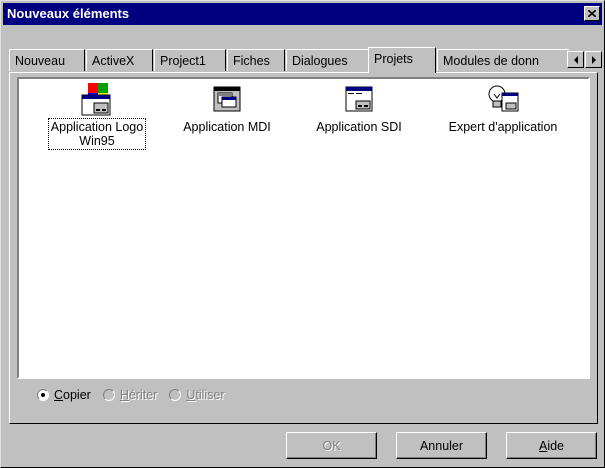 This screenshot has width=605, height=468. I want to click on list-item-application-logo: Application Logo Win95, so click(97, 116).